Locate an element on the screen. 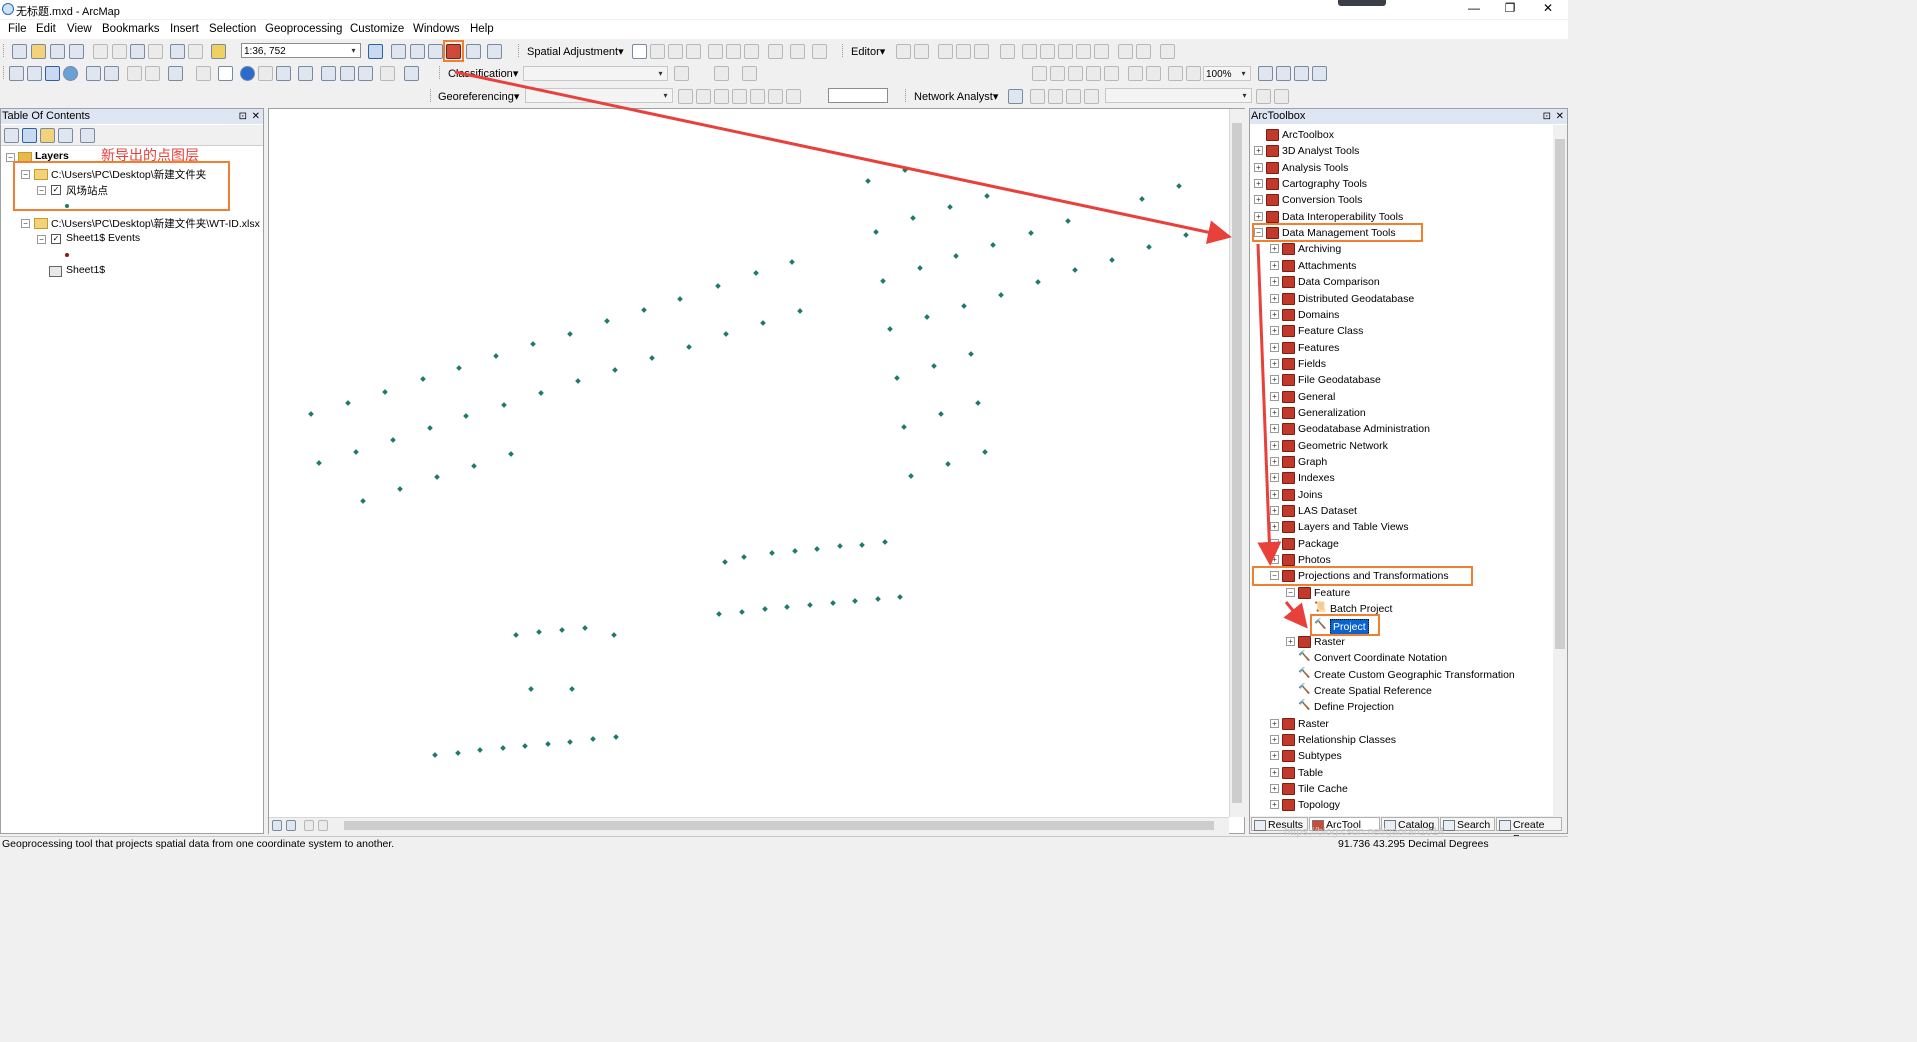 The image size is (1917, 1042). chevron-down-icon: ▾ is located at coordinates (353, 50).